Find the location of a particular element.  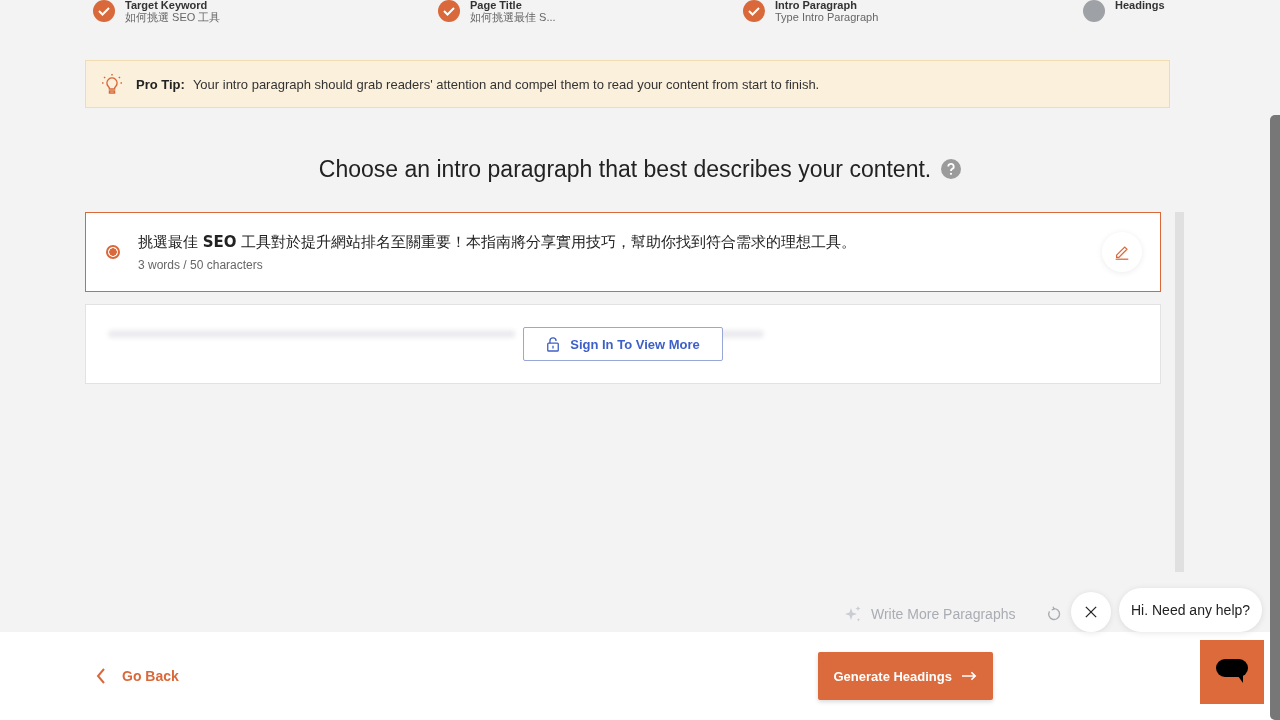

go-back-button: Go Back is located at coordinates (137, 676).